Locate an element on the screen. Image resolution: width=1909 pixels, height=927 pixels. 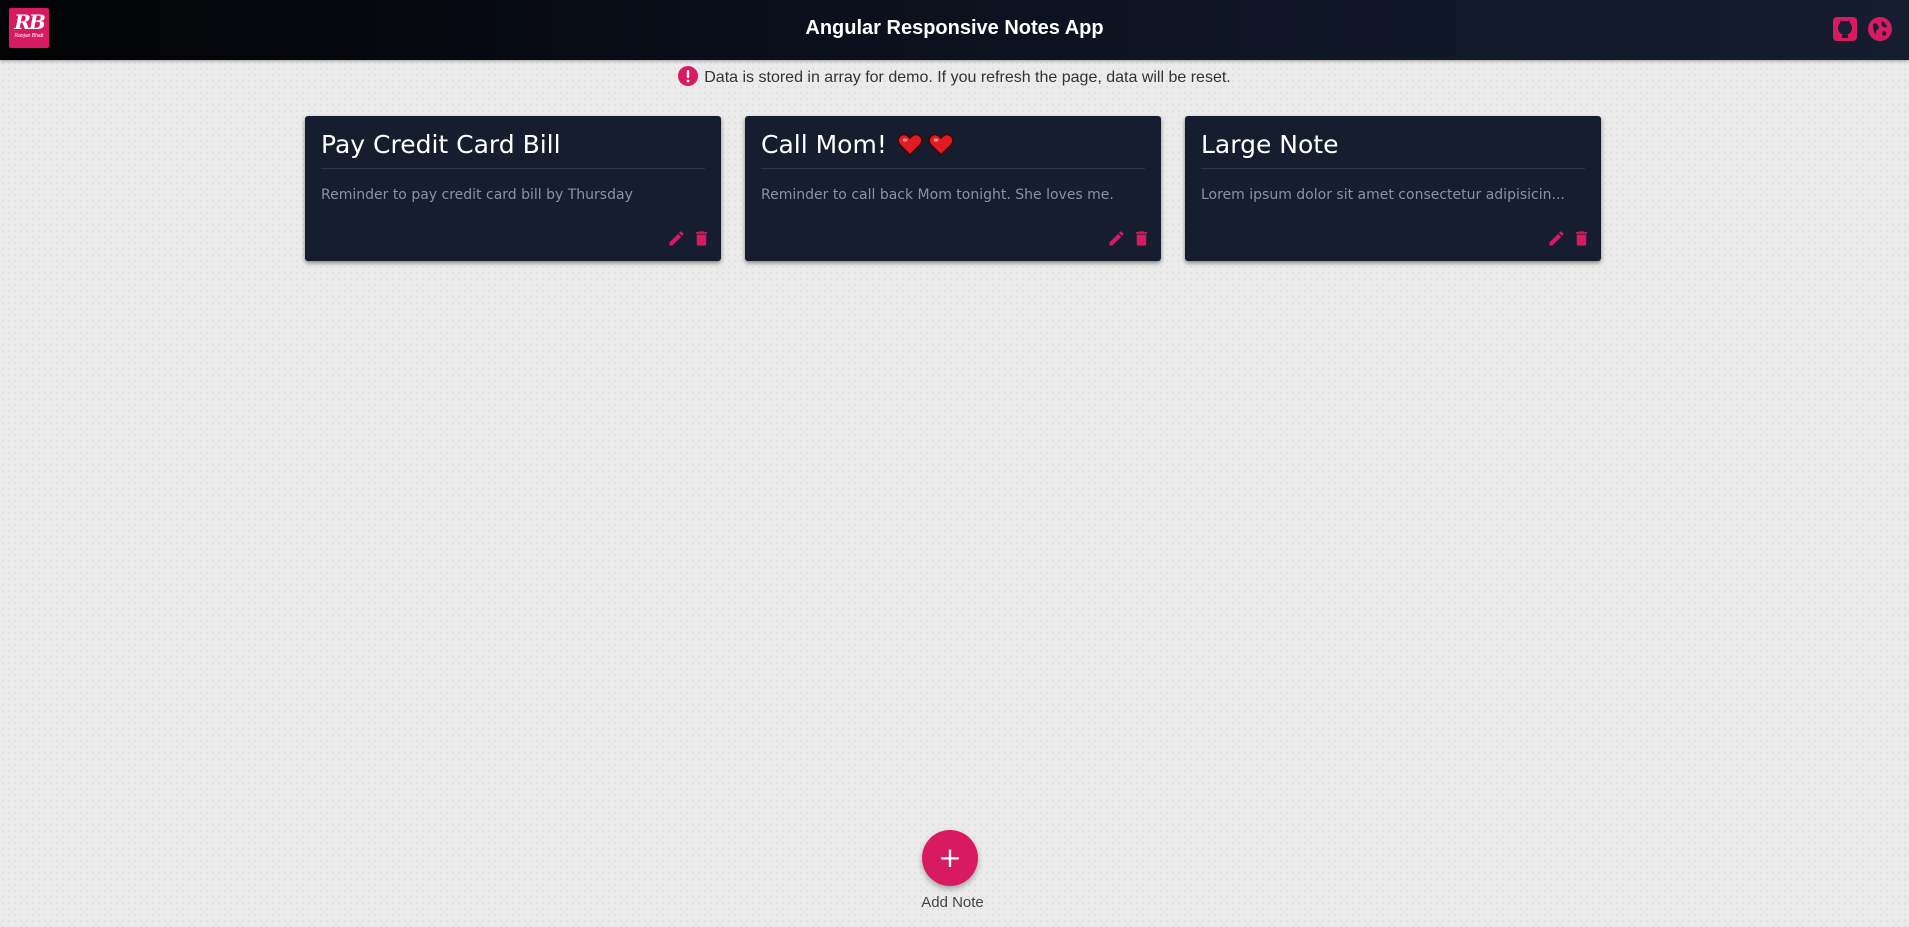
add-note-button: + is located at coordinates (950, 858).